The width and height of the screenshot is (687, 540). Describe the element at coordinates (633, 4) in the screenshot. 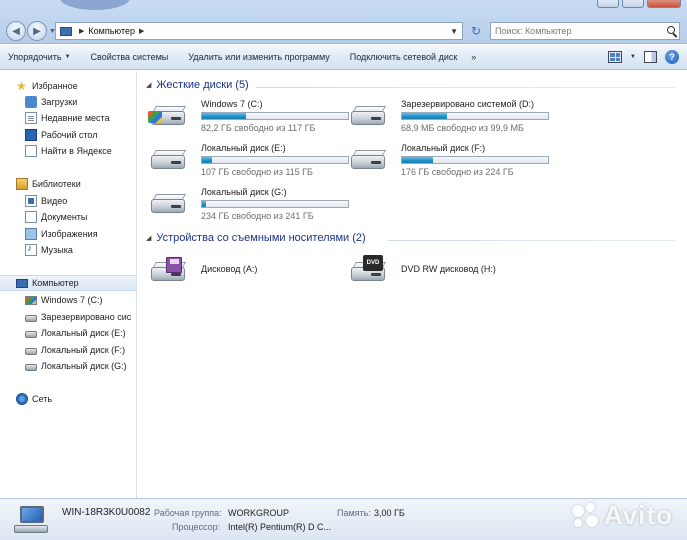

I see `maximize-button` at that location.